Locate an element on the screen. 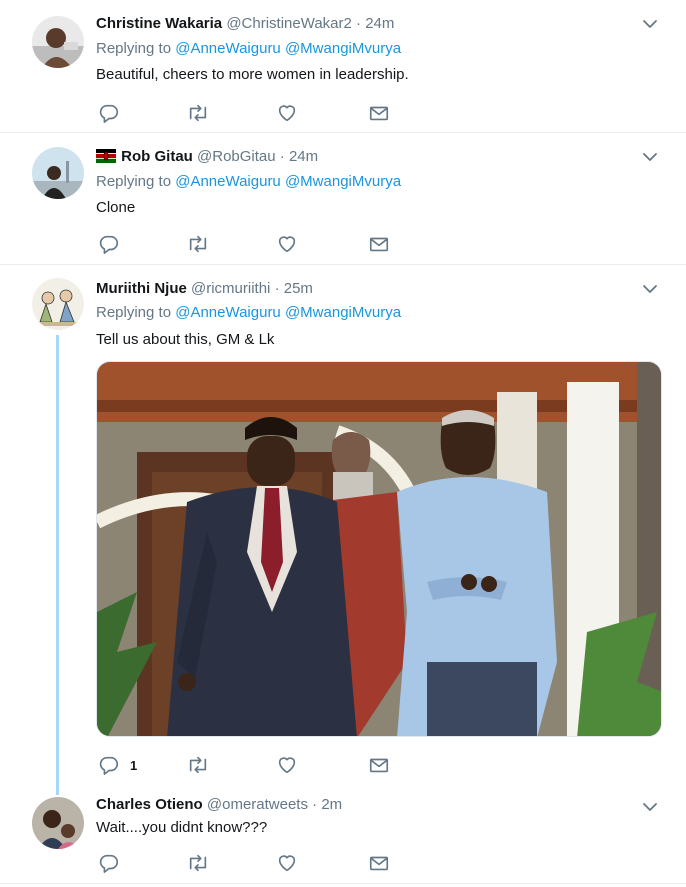 This screenshot has width=686, height=887. timestamp: 25m is located at coordinates (298, 288).